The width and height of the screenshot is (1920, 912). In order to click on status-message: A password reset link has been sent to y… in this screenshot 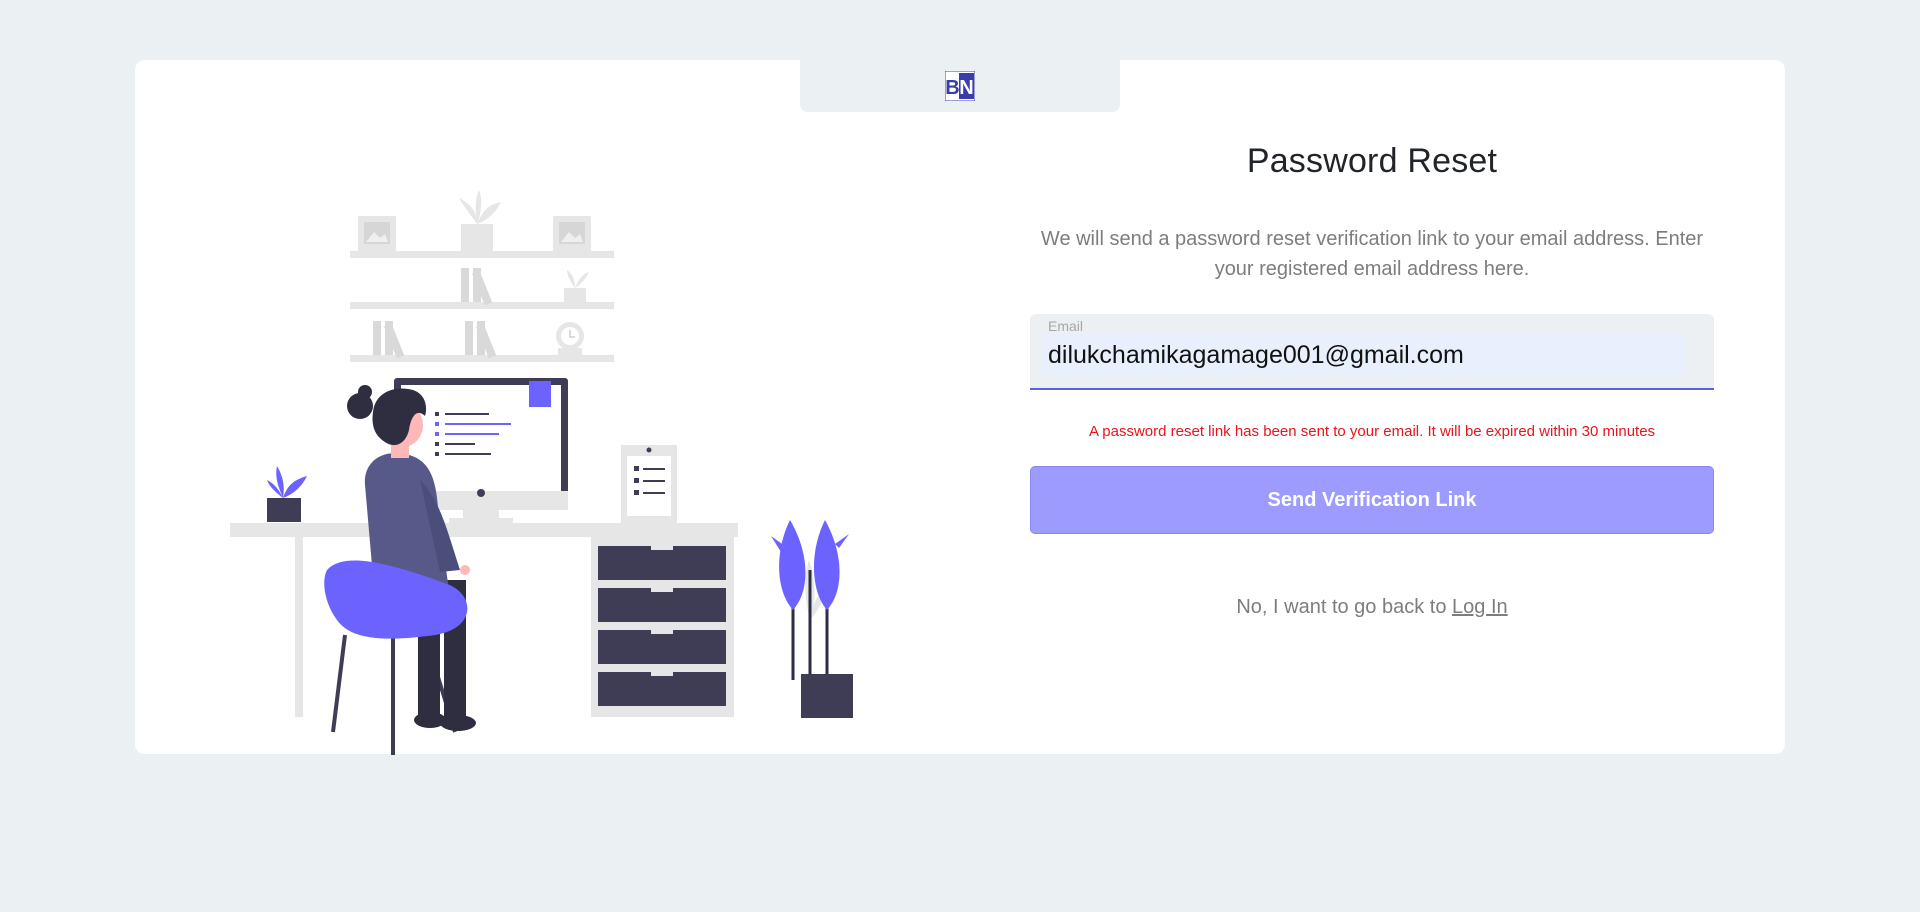, I will do `click(1372, 431)`.